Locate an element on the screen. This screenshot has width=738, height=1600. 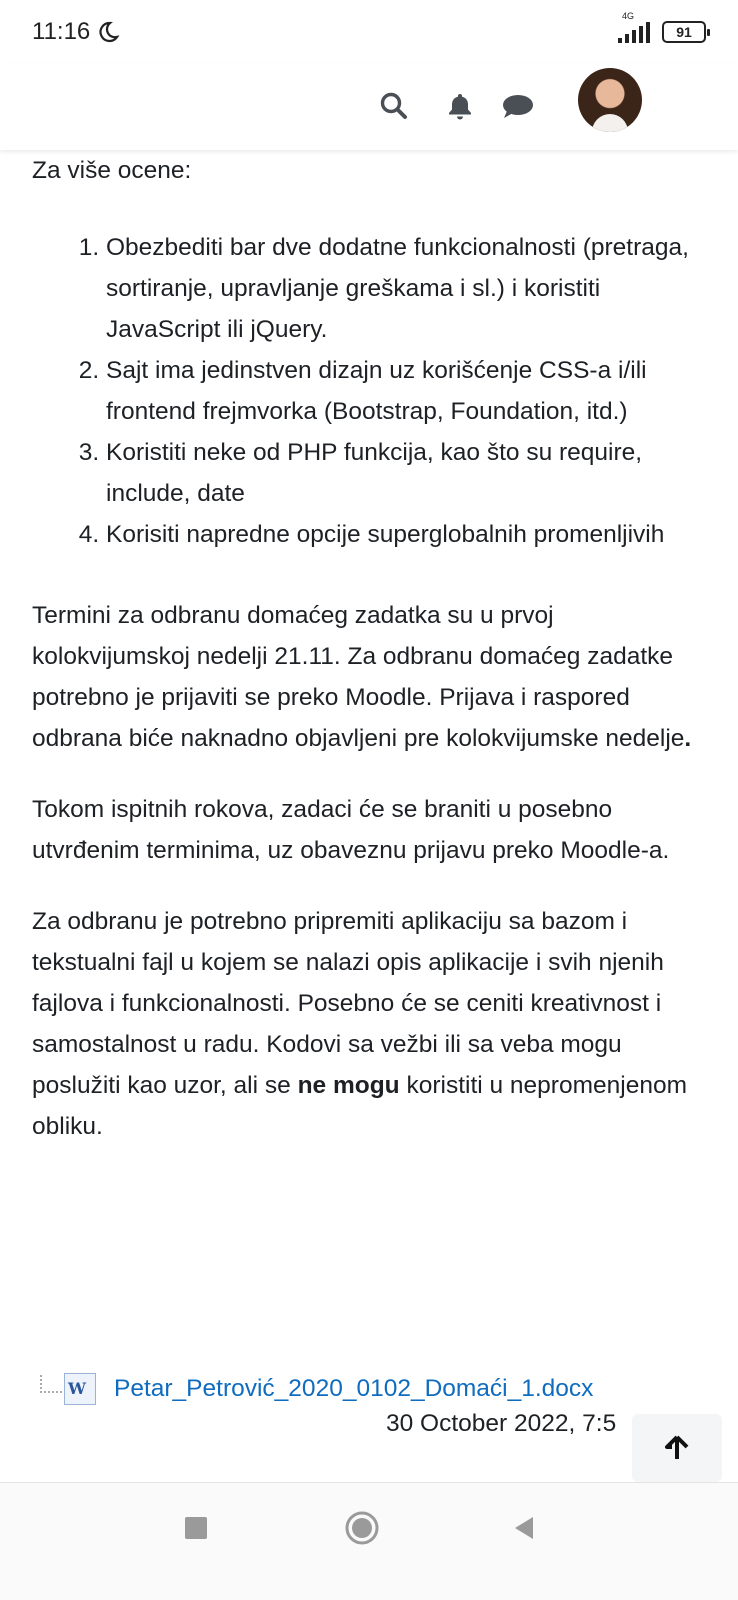
top-navbar is located at coordinates (369, 107).